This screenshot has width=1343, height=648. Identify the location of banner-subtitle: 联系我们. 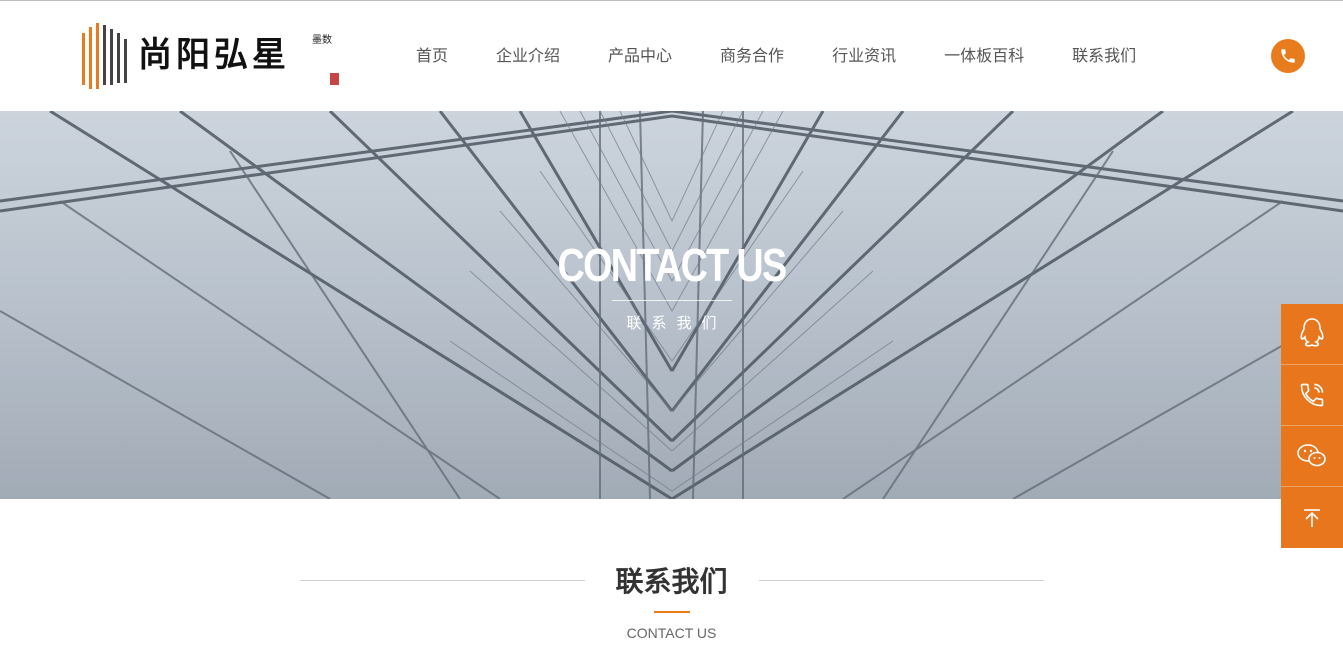
(676, 323).